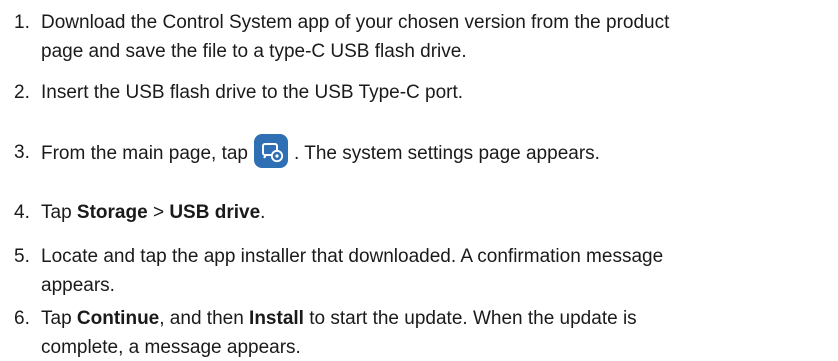 Image resolution: width=838 pixels, height=361 pixels. Describe the element at coordinates (22, 256) in the screenshot. I see `step-number: 5.` at that location.